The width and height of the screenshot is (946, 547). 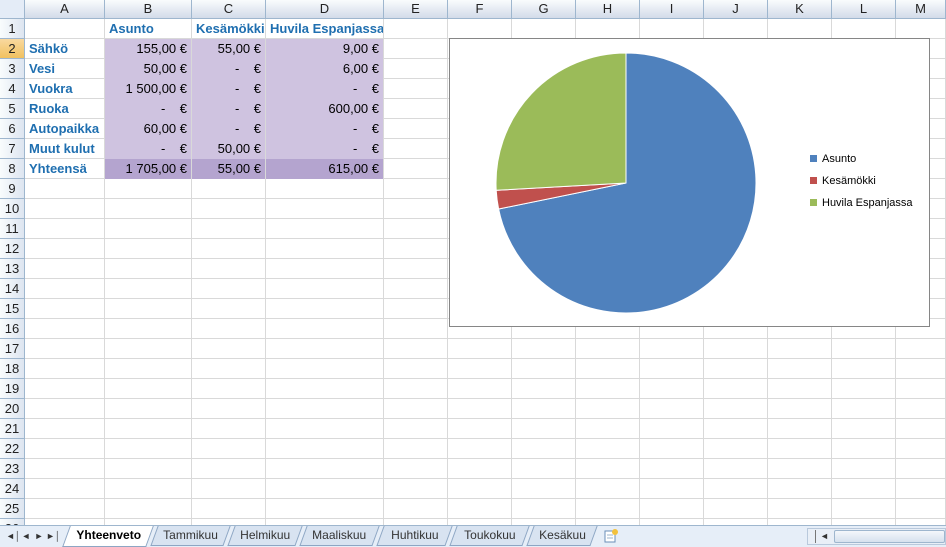 I want to click on row-header-1: 1, so click(x=12, y=29).